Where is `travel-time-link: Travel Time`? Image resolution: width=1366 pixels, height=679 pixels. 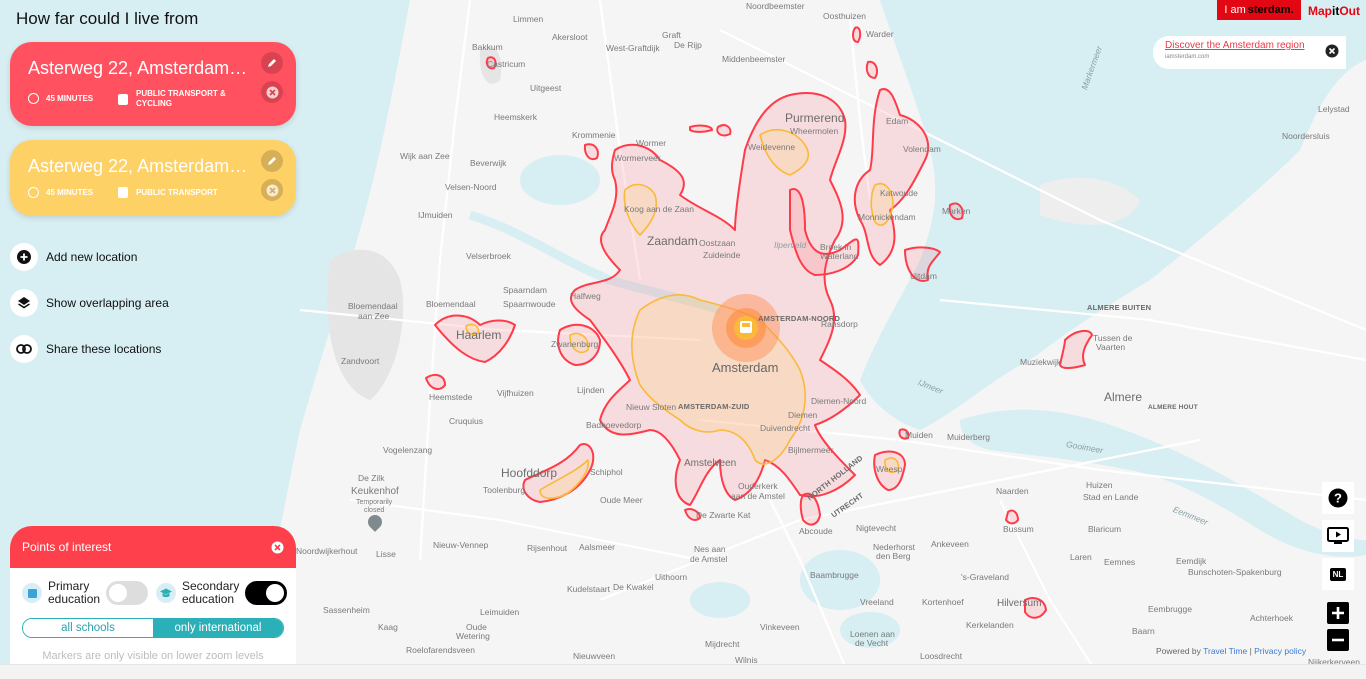 travel-time-link: Travel Time is located at coordinates (1225, 651).